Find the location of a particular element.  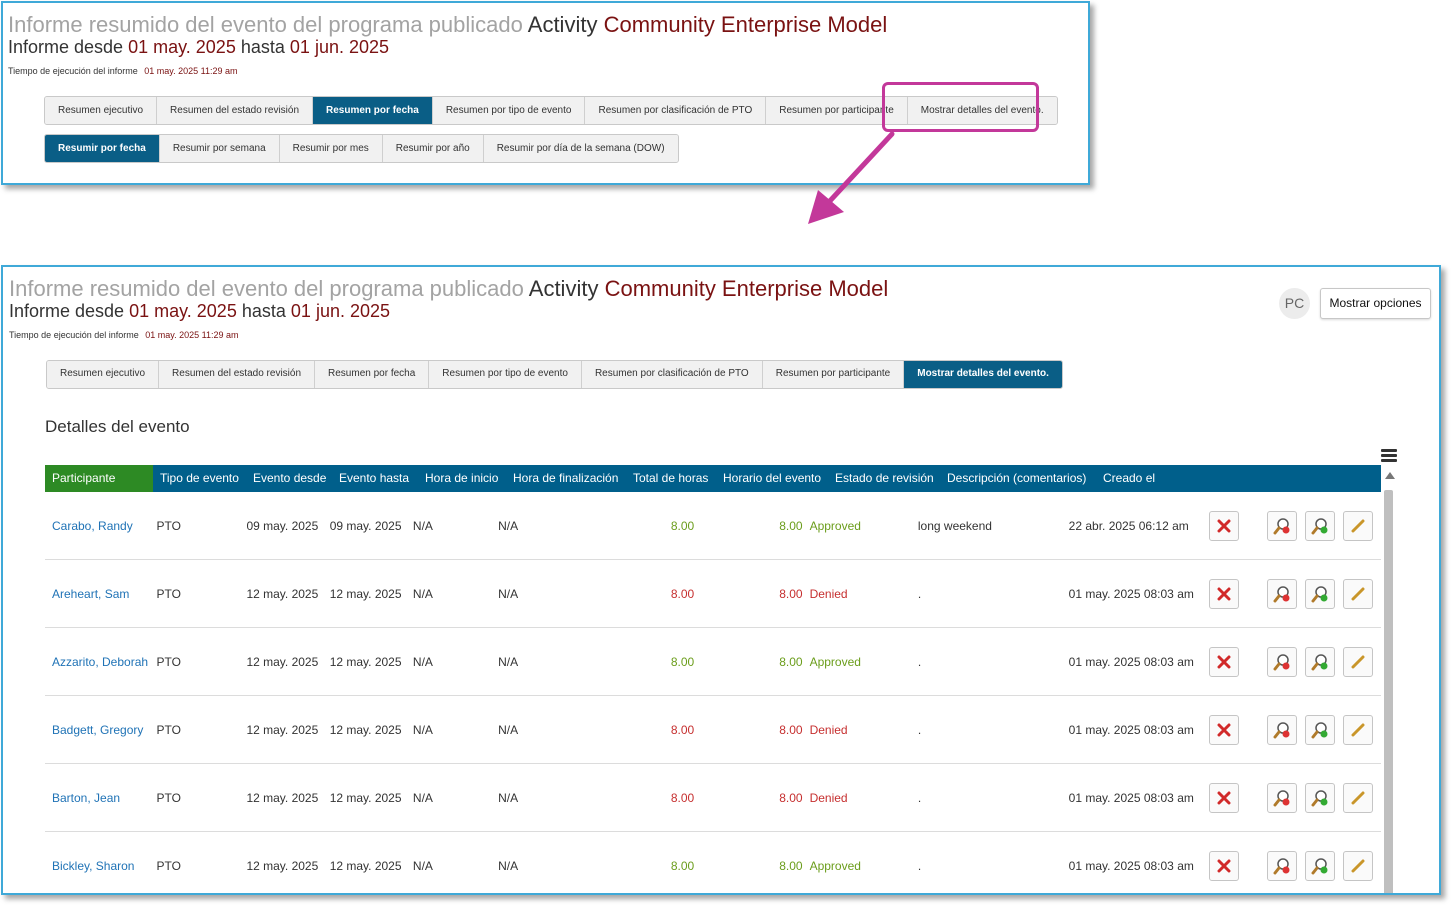

report-title-program: Community Enterprise Model is located at coordinates (745, 24).